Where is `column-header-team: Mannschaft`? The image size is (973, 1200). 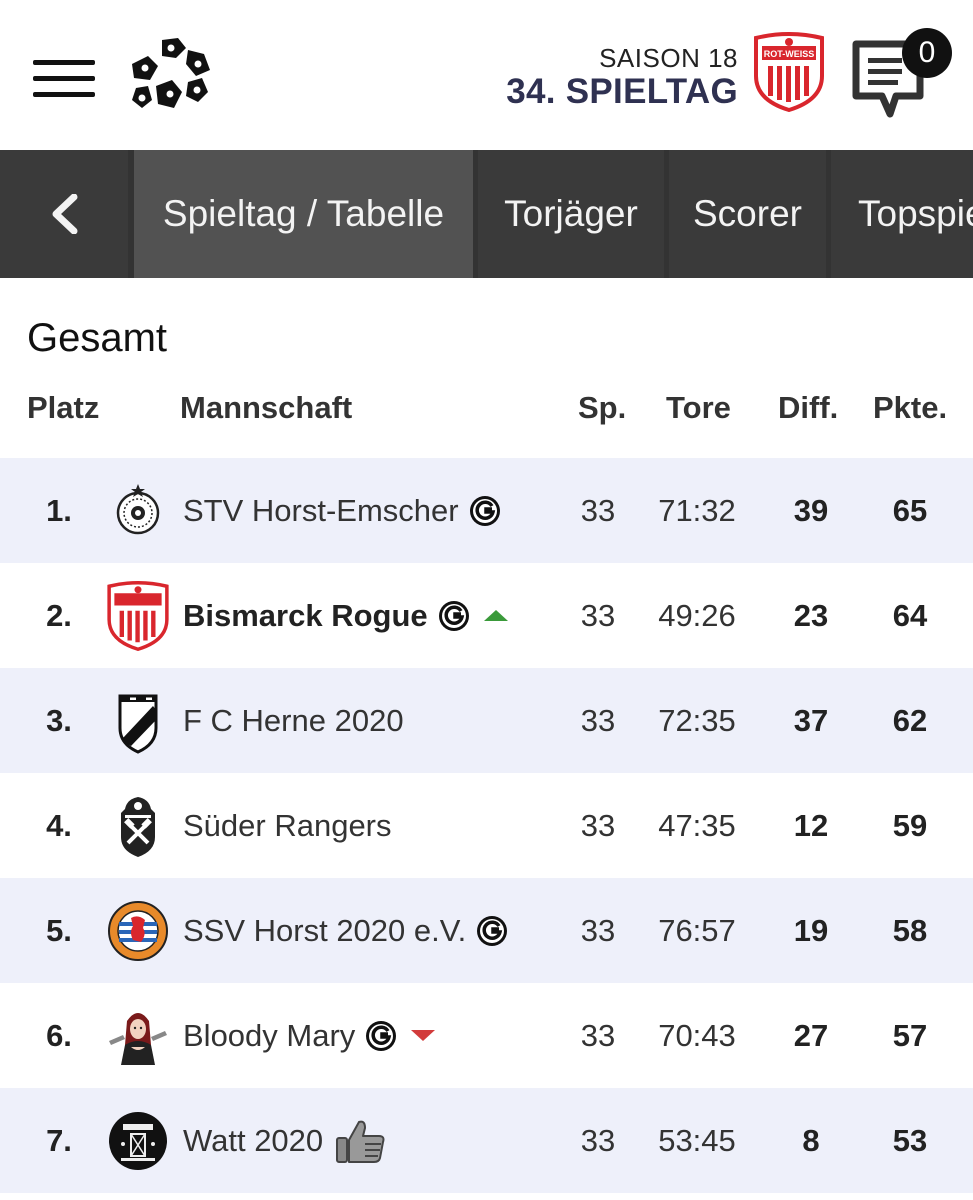 column-header-team: Mannschaft is located at coordinates (266, 408).